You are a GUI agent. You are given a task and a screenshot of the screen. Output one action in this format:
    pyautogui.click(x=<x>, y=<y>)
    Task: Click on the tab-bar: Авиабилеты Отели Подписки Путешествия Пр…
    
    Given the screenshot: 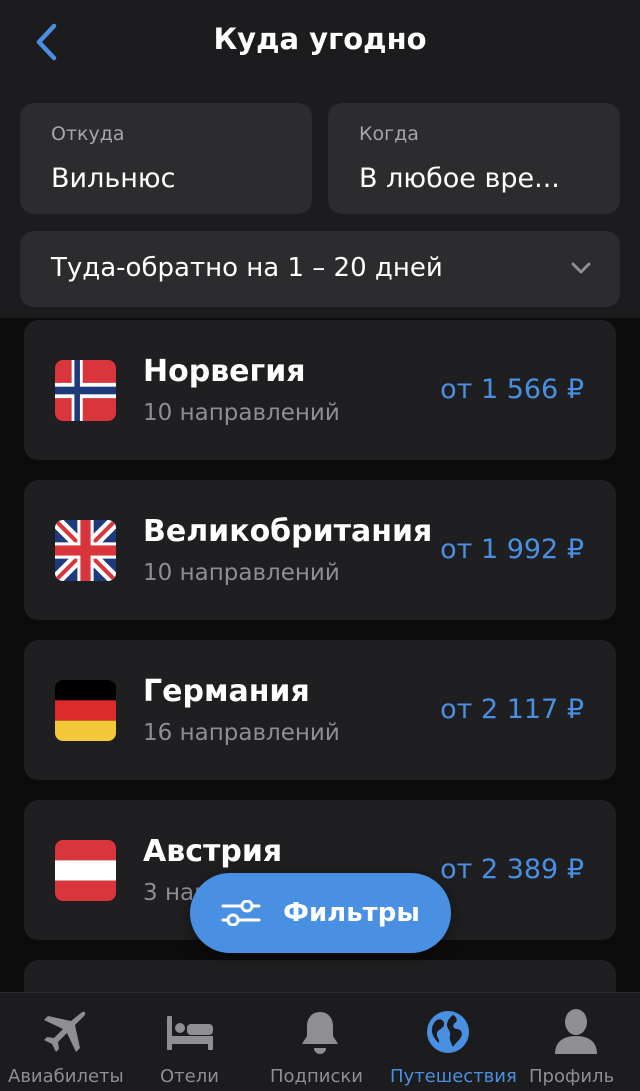 What is the action you would take?
    pyautogui.click(x=320, y=1041)
    